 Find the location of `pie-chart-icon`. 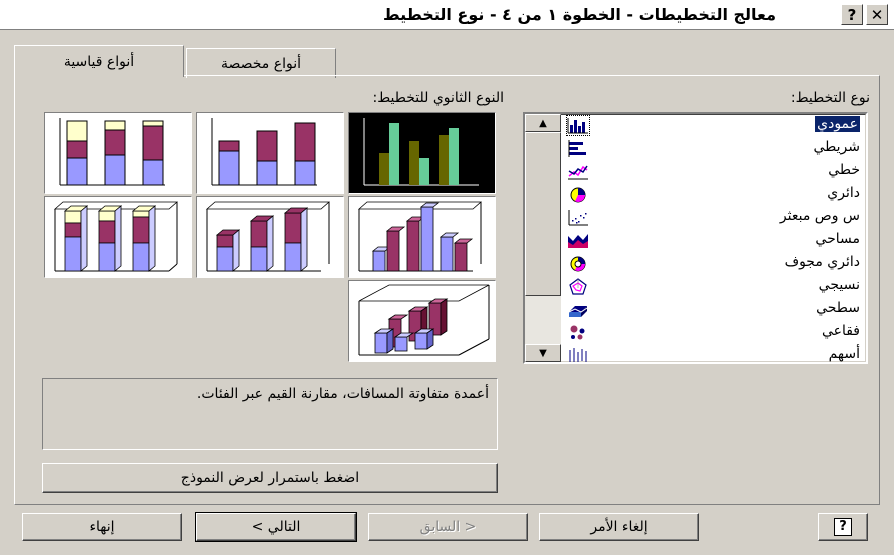

pie-chart-icon is located at coordinates (578, 195).